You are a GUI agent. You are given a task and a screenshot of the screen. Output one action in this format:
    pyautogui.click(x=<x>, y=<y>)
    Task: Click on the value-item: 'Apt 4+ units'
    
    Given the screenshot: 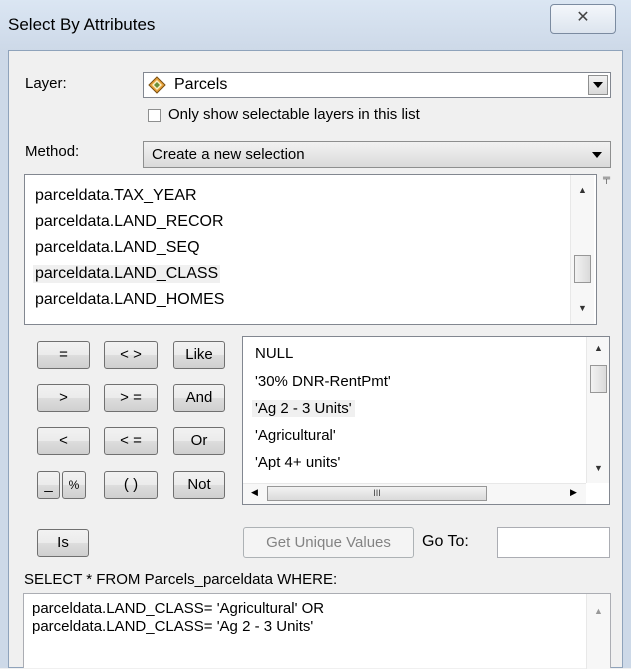 What is the action you would take?
    pyautogui.click(x=297, y=462)
    